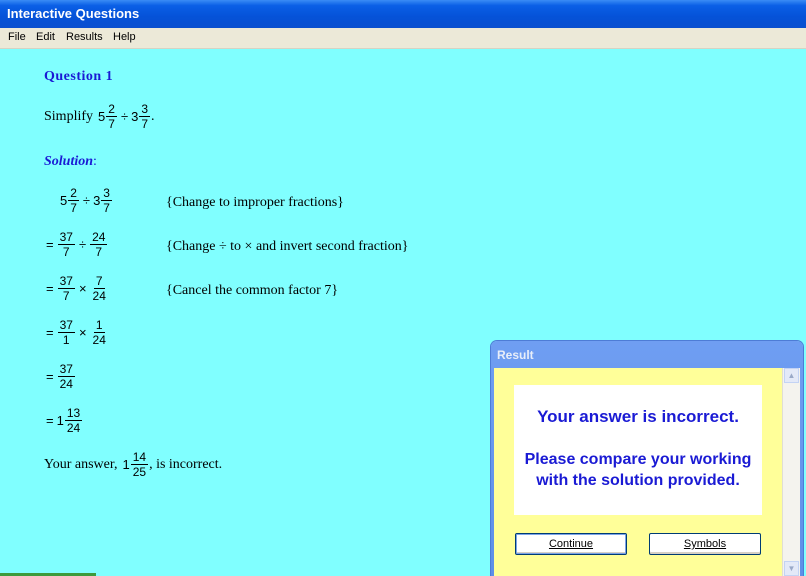 This screenshot has width=806, height=576. What do you see at coordinates (144, 116) in the screenshot?
I see `prompt-fraction-2: 37` at bounding box center [144, 116].